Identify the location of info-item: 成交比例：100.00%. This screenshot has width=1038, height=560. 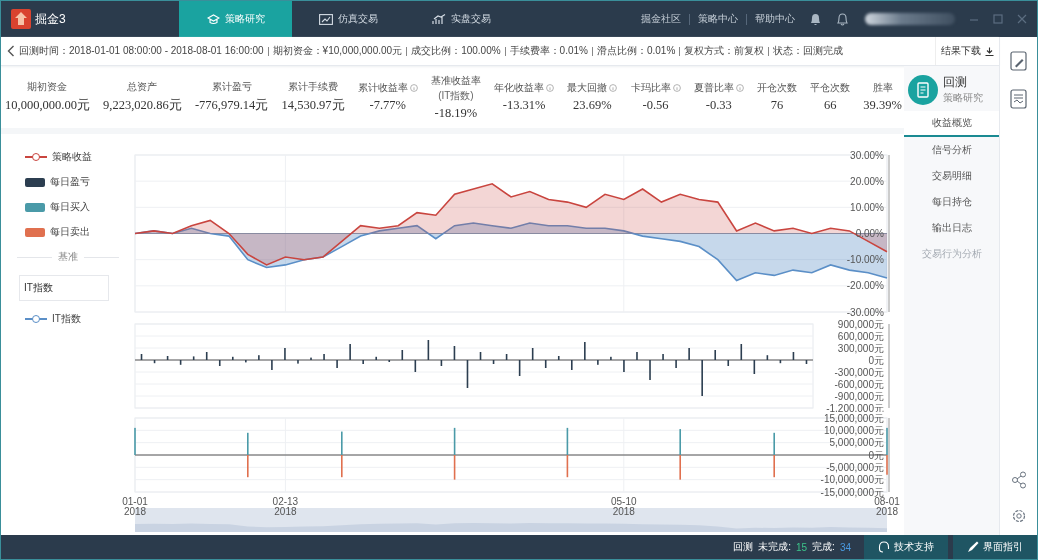
(456, 51).